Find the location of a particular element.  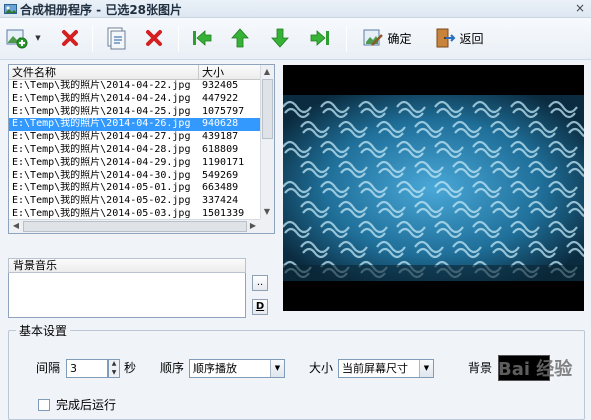

arrow-up-icon is located at coordinates (240, 38).